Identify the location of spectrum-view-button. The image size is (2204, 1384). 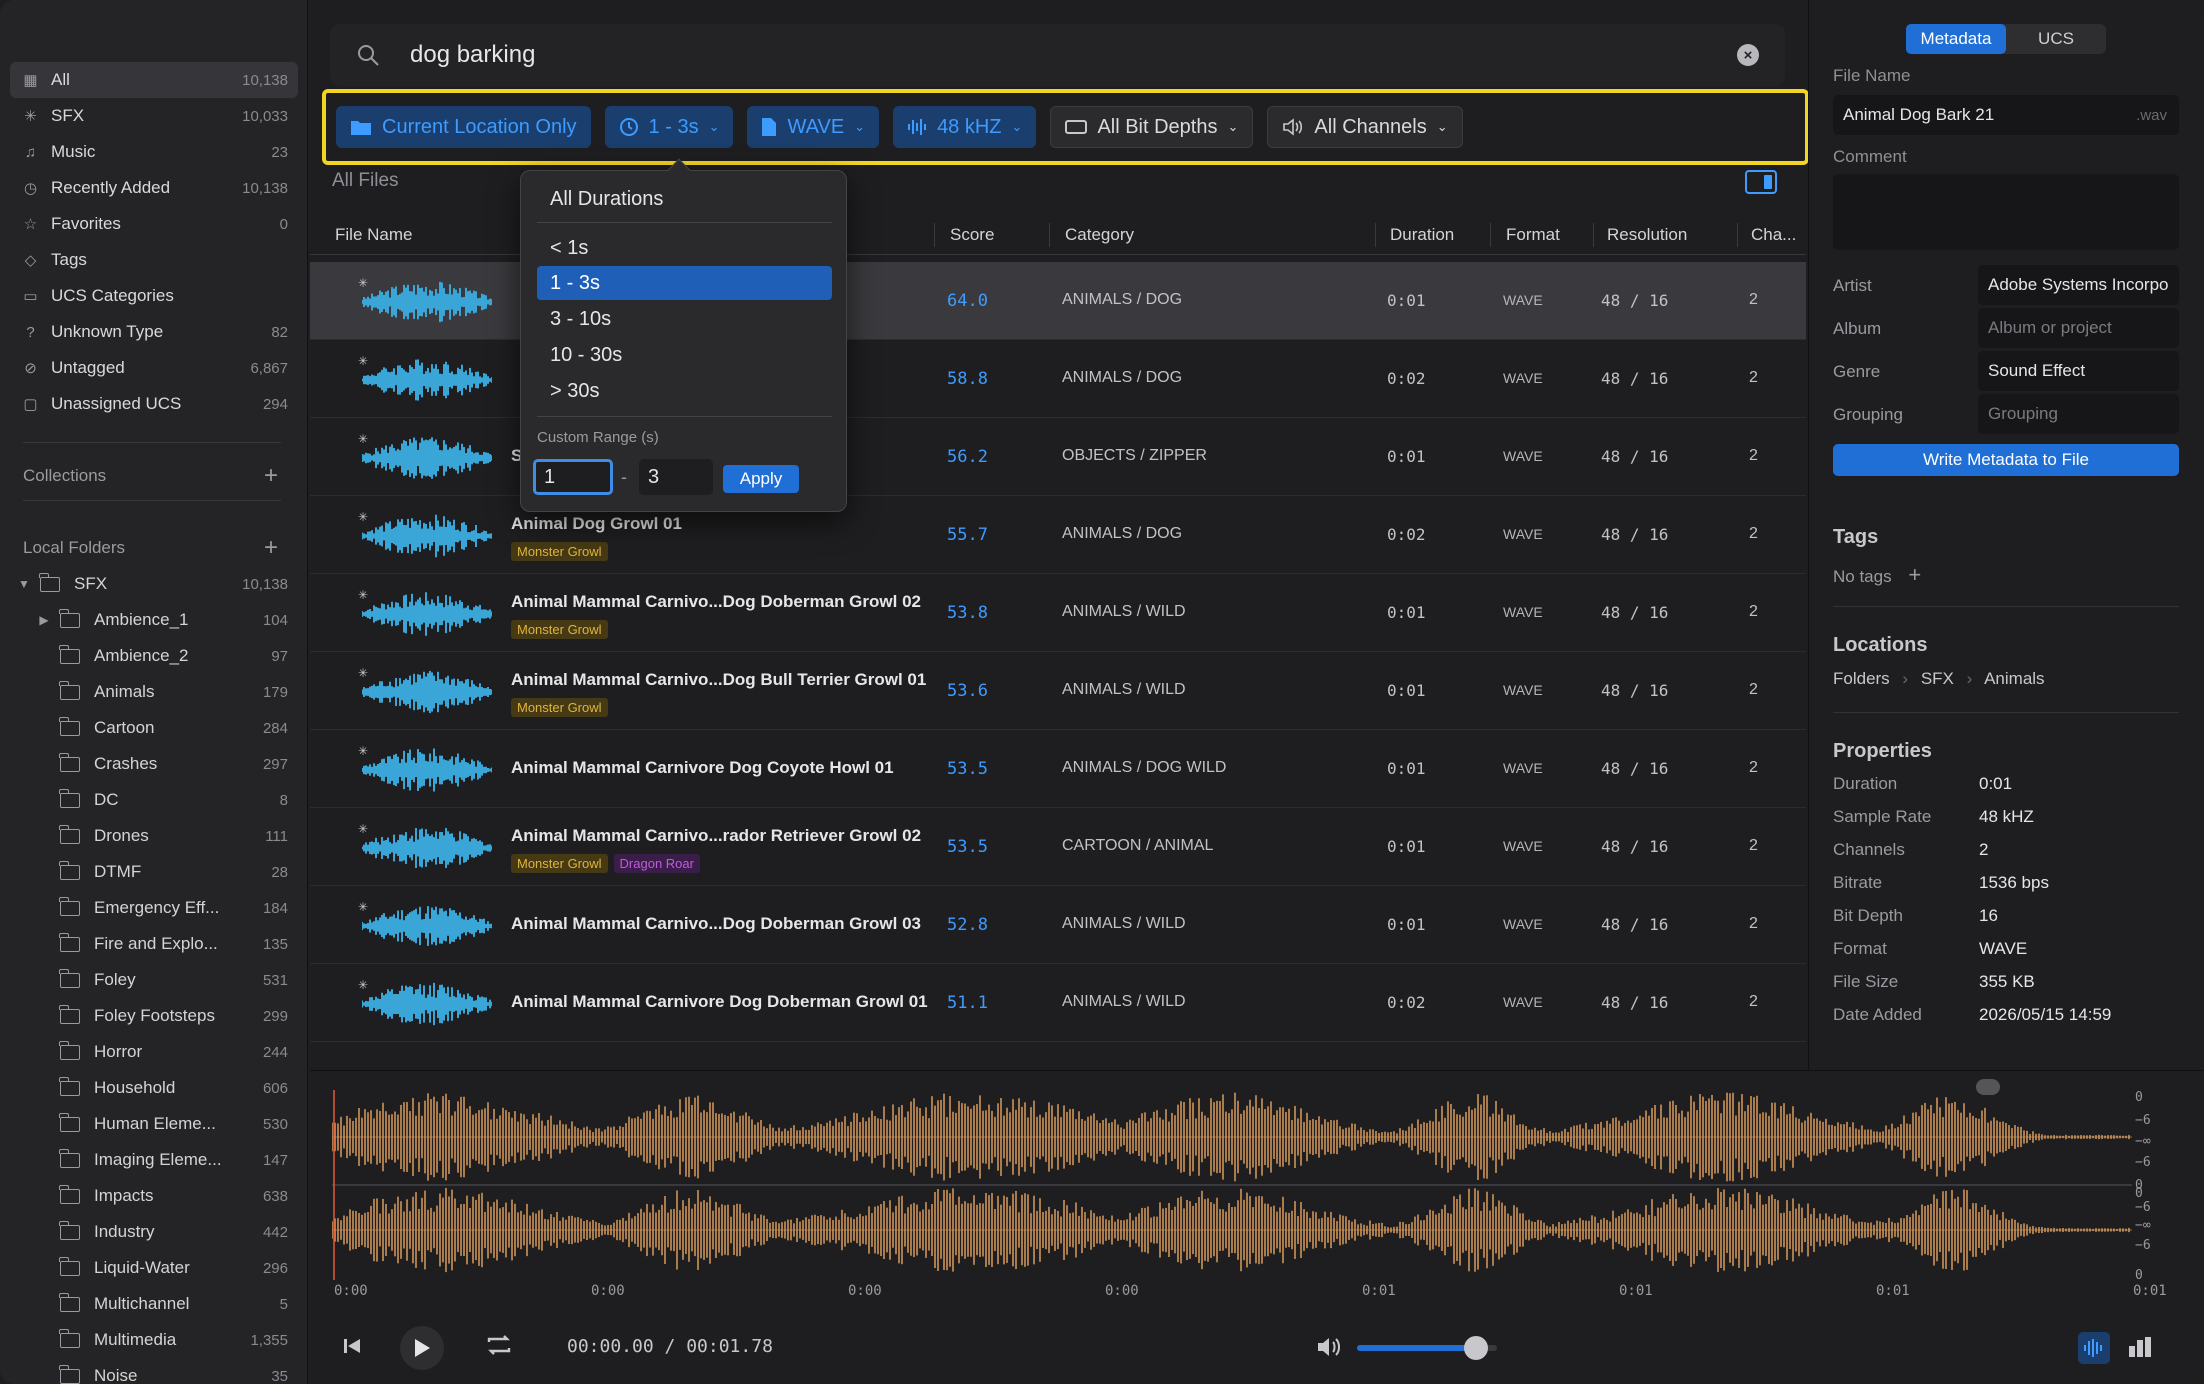
(2140, 1349).